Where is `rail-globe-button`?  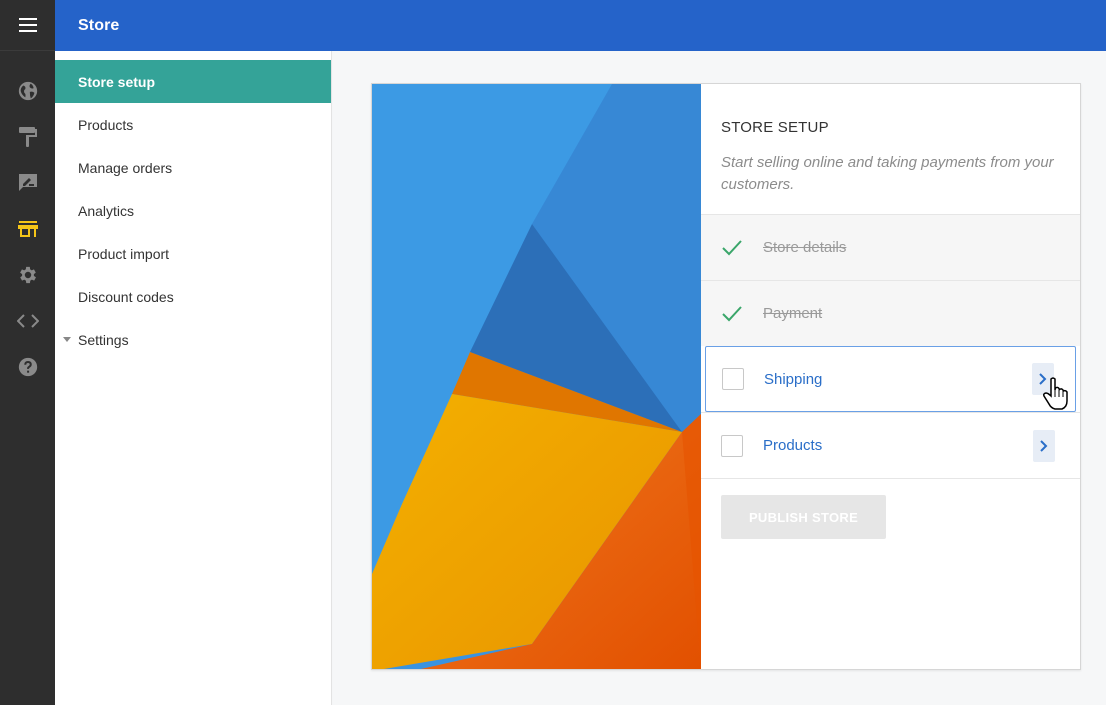
rail-globe-button is located at coordinates (27, 91).